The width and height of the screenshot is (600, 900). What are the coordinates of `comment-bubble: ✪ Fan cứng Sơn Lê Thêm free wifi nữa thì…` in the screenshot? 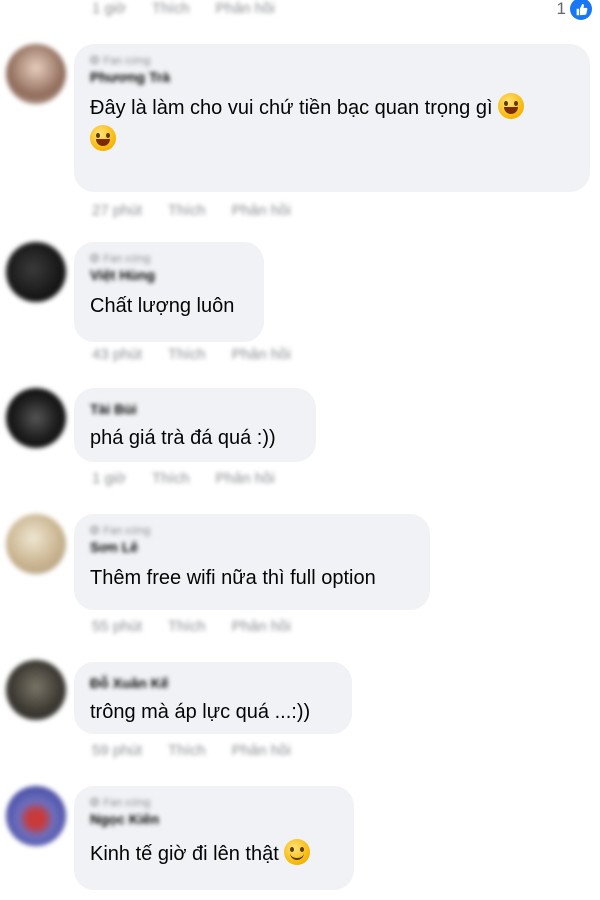 It's located at (252, 562).